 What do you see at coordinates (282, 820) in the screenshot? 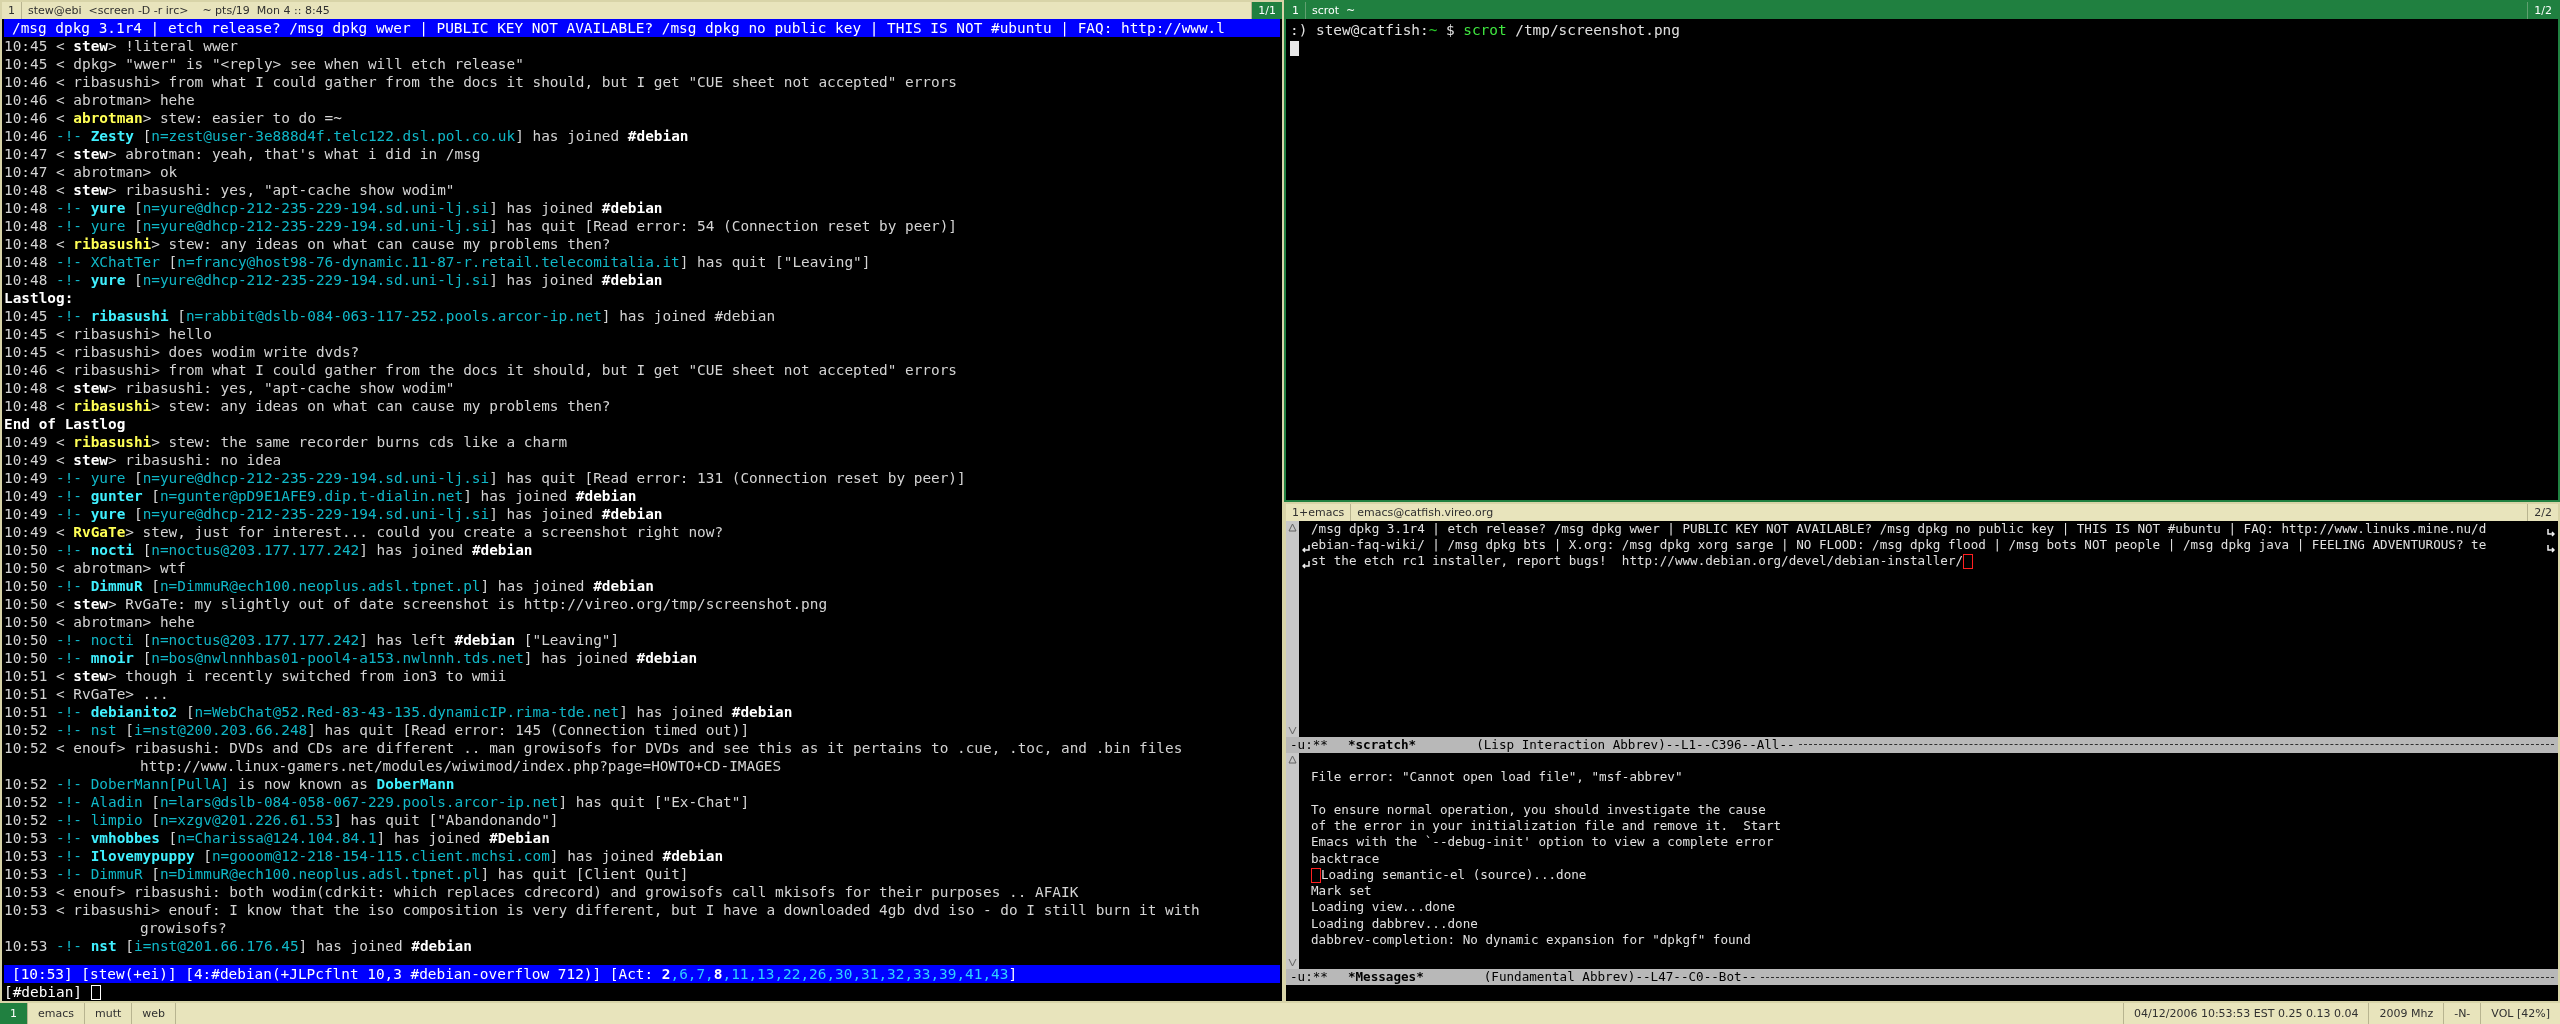
I see `chat-line: 10:52 -!- limpio [n=xzgv@201.226.61.53] has quit ["Abandonando"]` at bounding box center [282, 820].